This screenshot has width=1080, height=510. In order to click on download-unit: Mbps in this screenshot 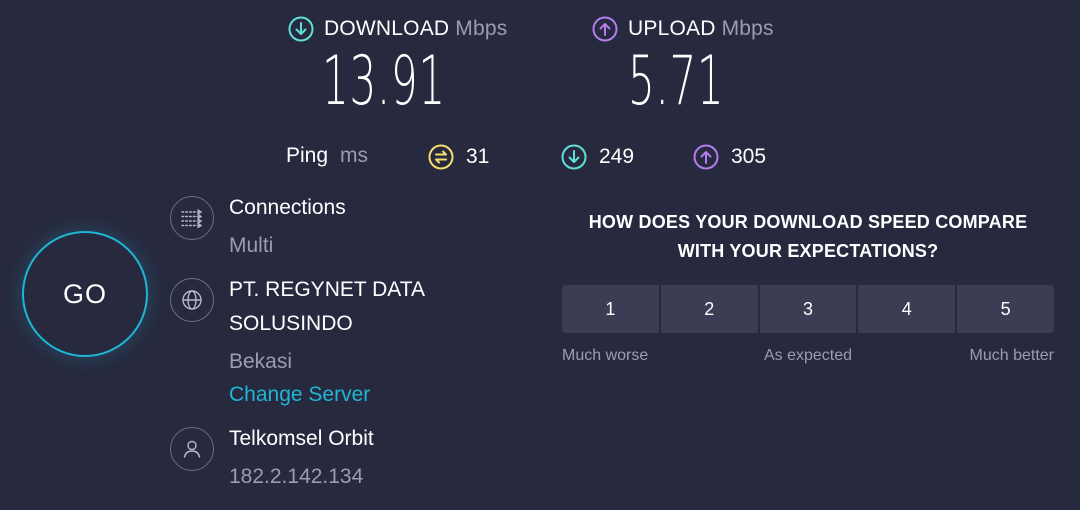, I will do `click(481, 28)`.